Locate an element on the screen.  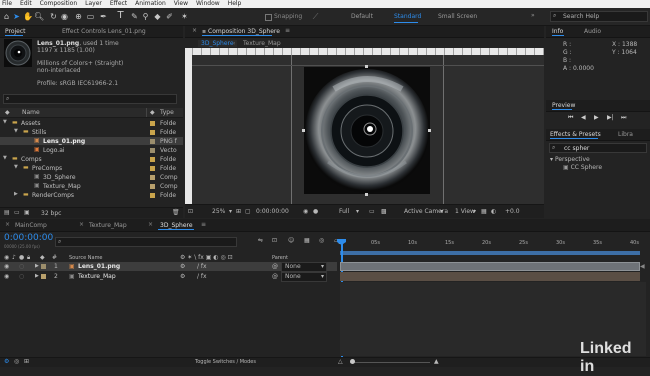
zoom-slider-track is located at coordinates (390, 362).